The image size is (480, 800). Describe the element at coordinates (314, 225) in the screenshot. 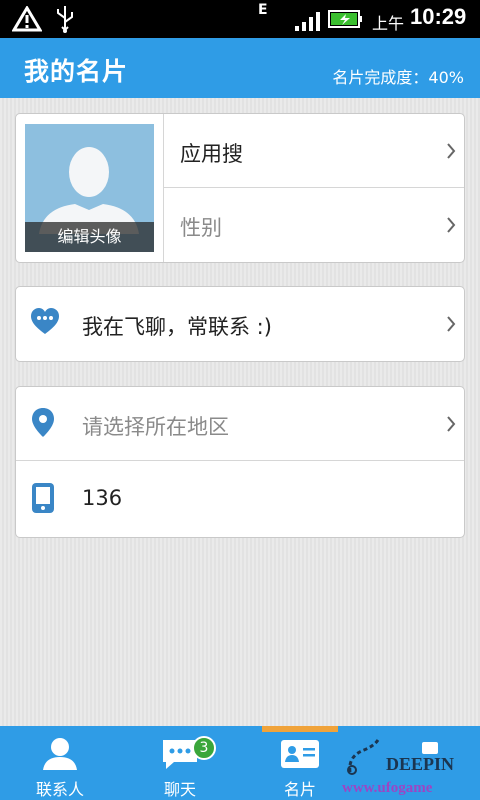

I see `gender-row: 性别` at that location.